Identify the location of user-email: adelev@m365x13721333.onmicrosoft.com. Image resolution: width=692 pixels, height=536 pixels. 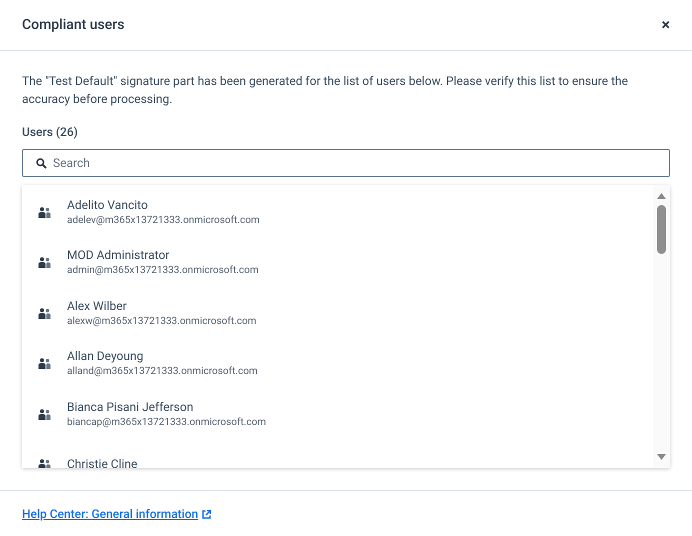
(163, 221).